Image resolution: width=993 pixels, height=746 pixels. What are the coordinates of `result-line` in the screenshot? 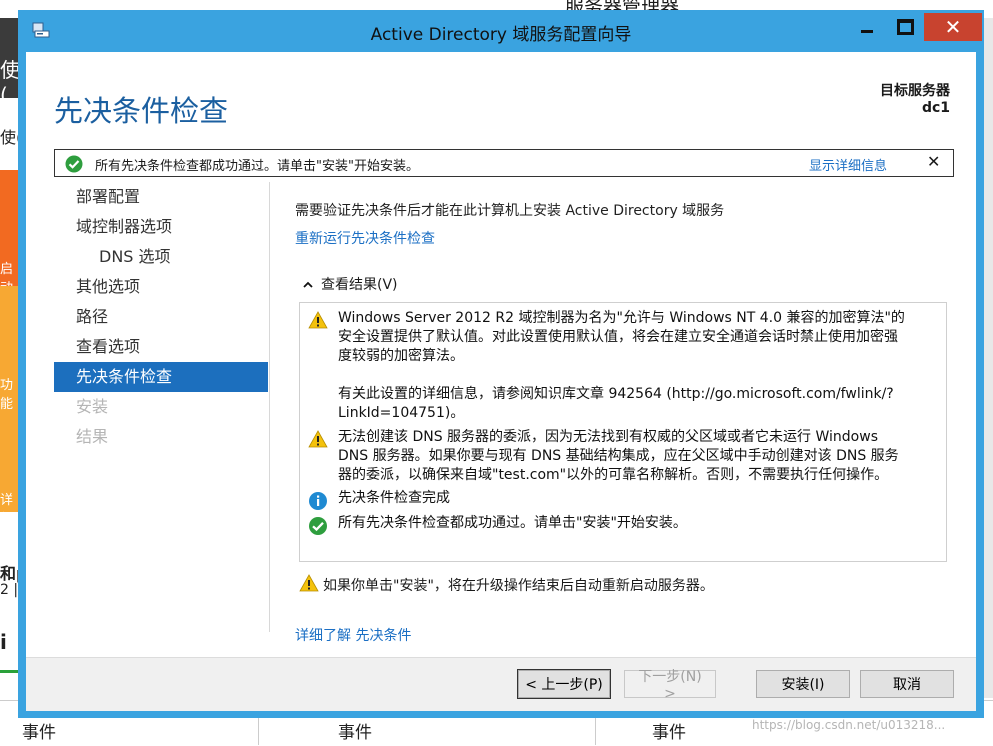 It's located at (640, 375).